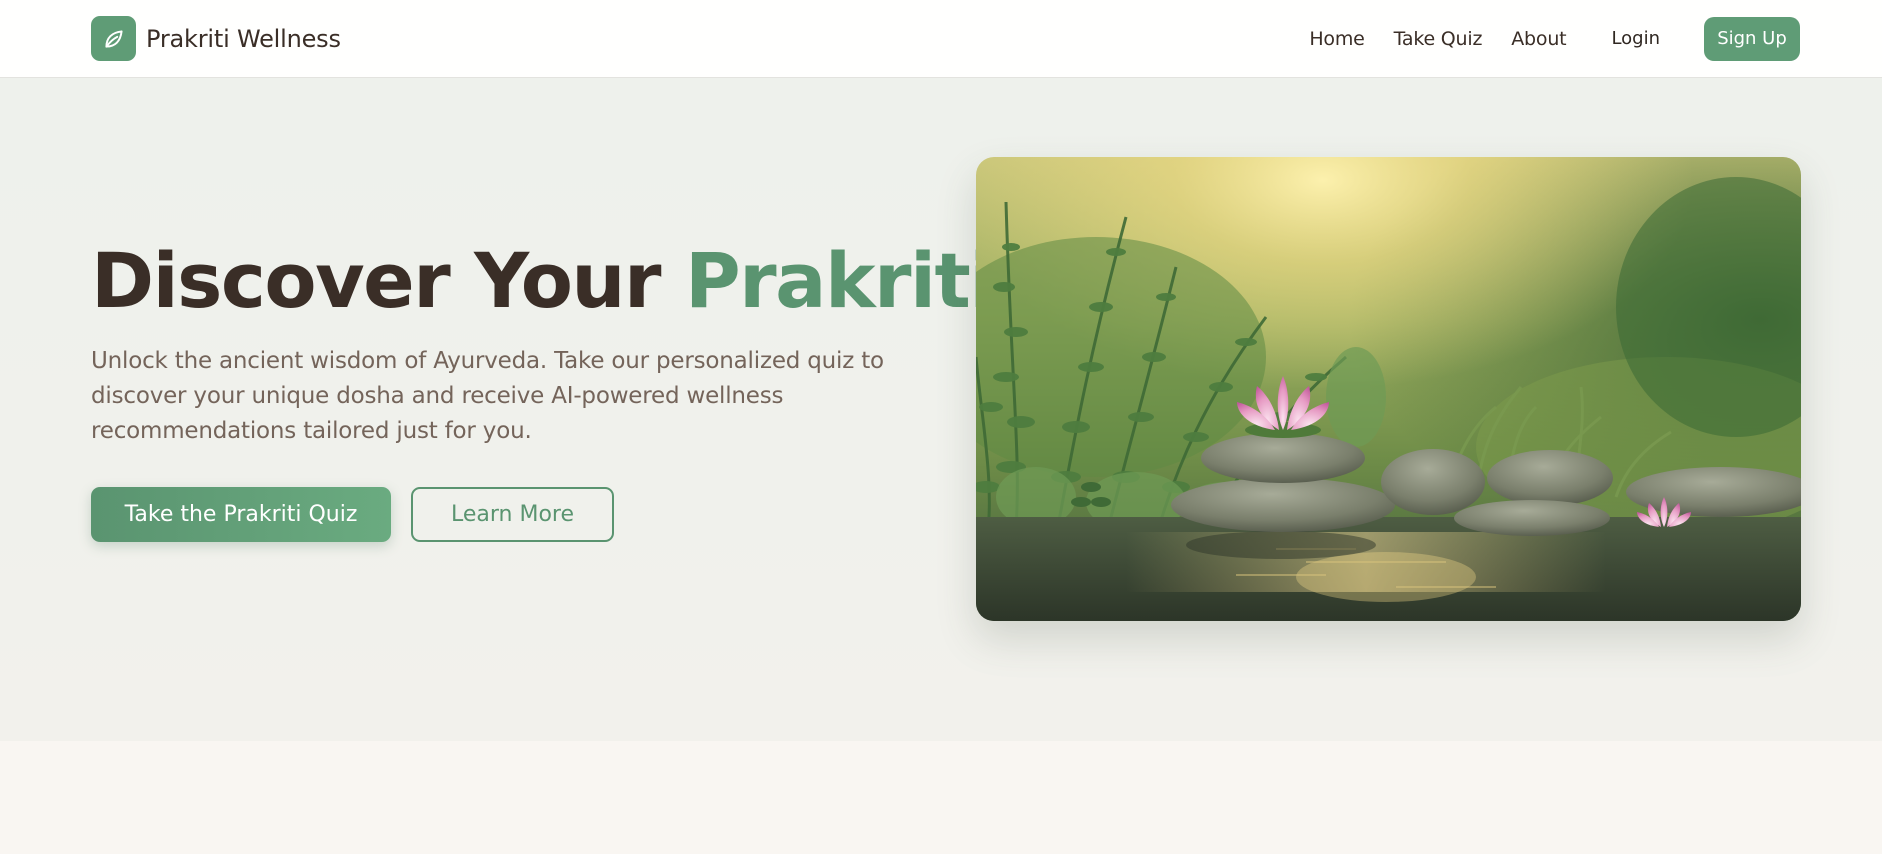  What do you see at coordinates (1438, 39) in the screenshot?
I see `nav-link-take-quiz: Take Quiz` at bounding box center [1438, 39].